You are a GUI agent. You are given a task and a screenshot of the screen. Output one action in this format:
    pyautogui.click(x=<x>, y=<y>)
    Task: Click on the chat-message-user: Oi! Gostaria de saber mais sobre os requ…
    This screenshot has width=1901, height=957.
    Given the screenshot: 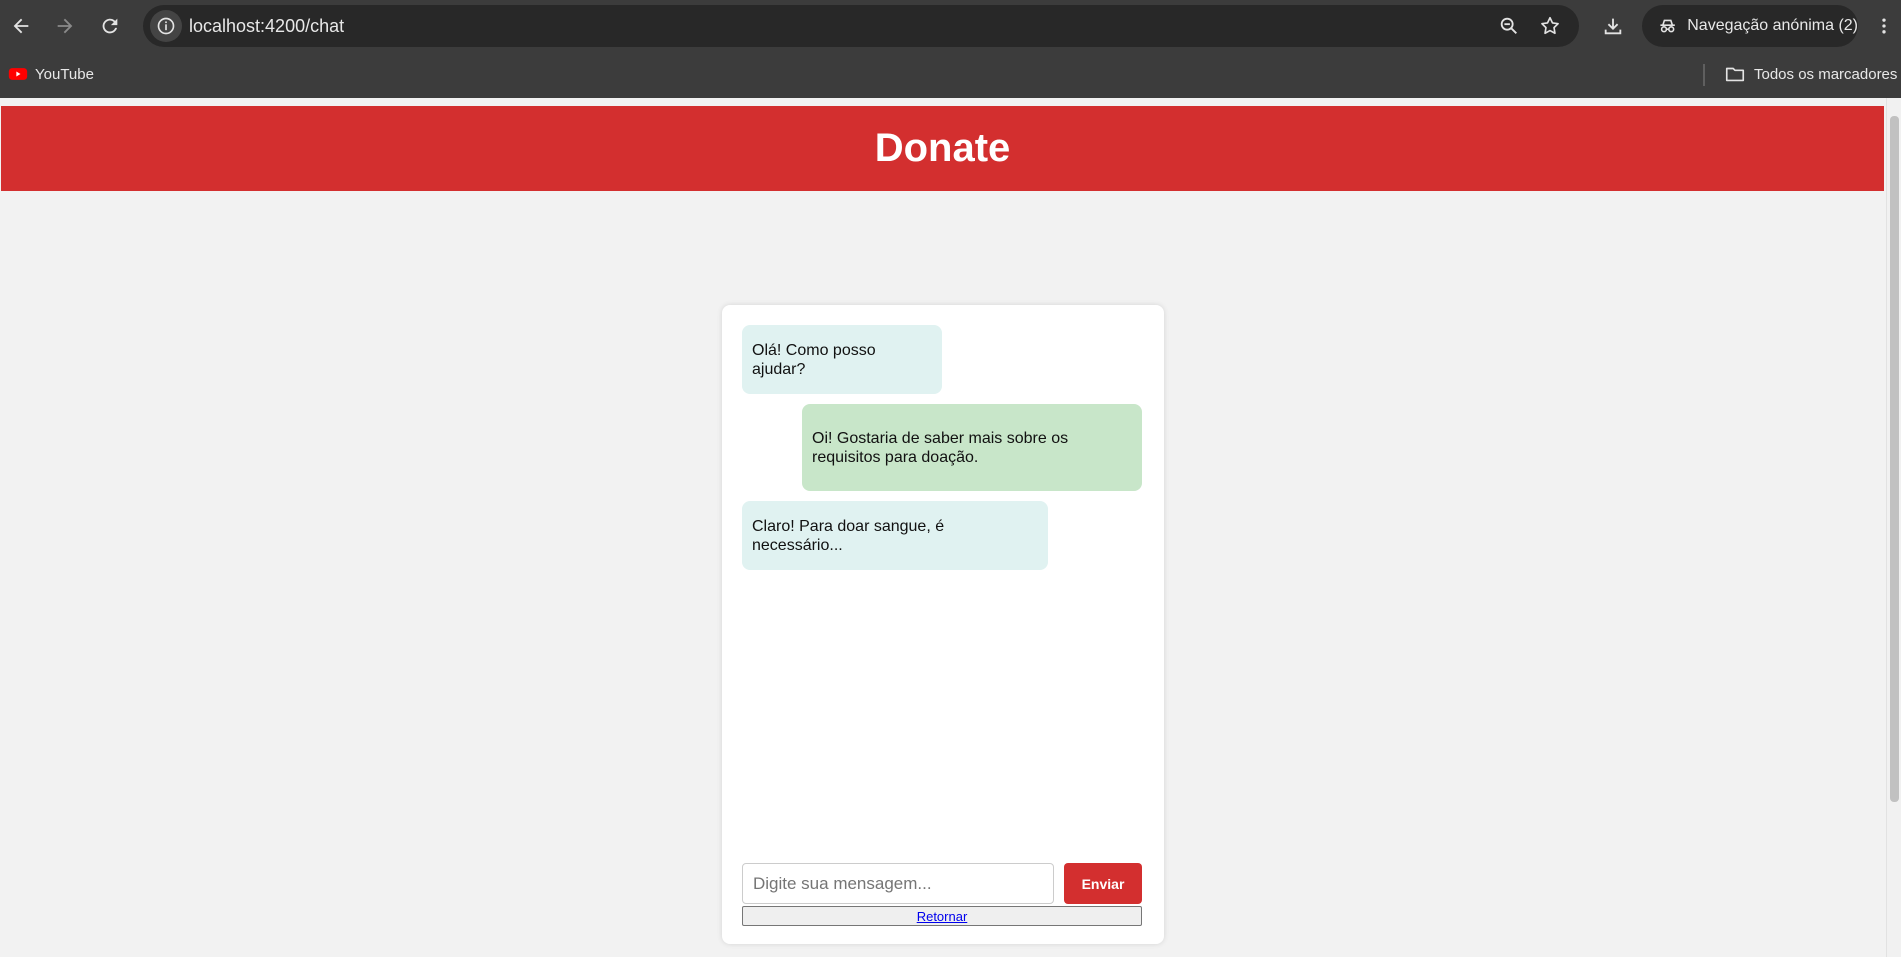 What is the action you would take?
    pyautogui.click(x=972, y=447)
    